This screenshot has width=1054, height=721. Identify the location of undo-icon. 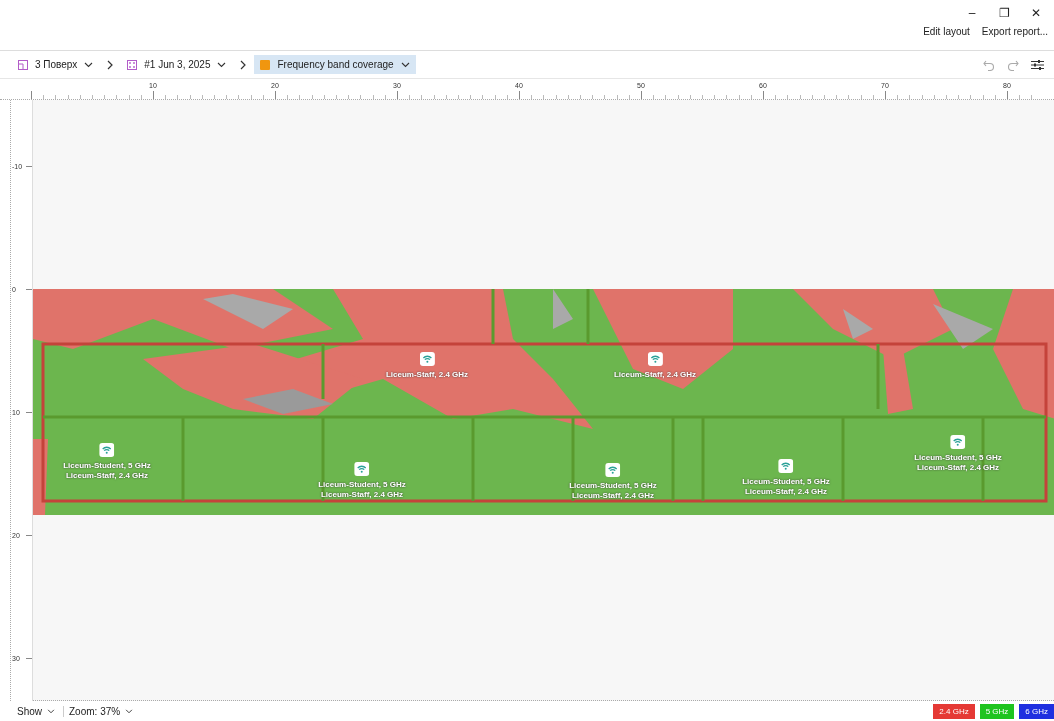
(989, 64).